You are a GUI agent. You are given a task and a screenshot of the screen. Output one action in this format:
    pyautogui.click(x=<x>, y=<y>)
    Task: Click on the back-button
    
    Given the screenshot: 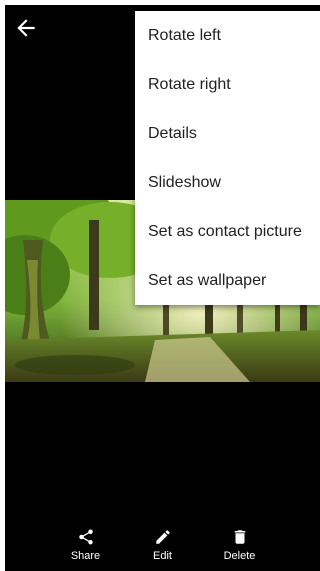 What is the action you would take?
    pyautogui.click(x=26, y=28)
    